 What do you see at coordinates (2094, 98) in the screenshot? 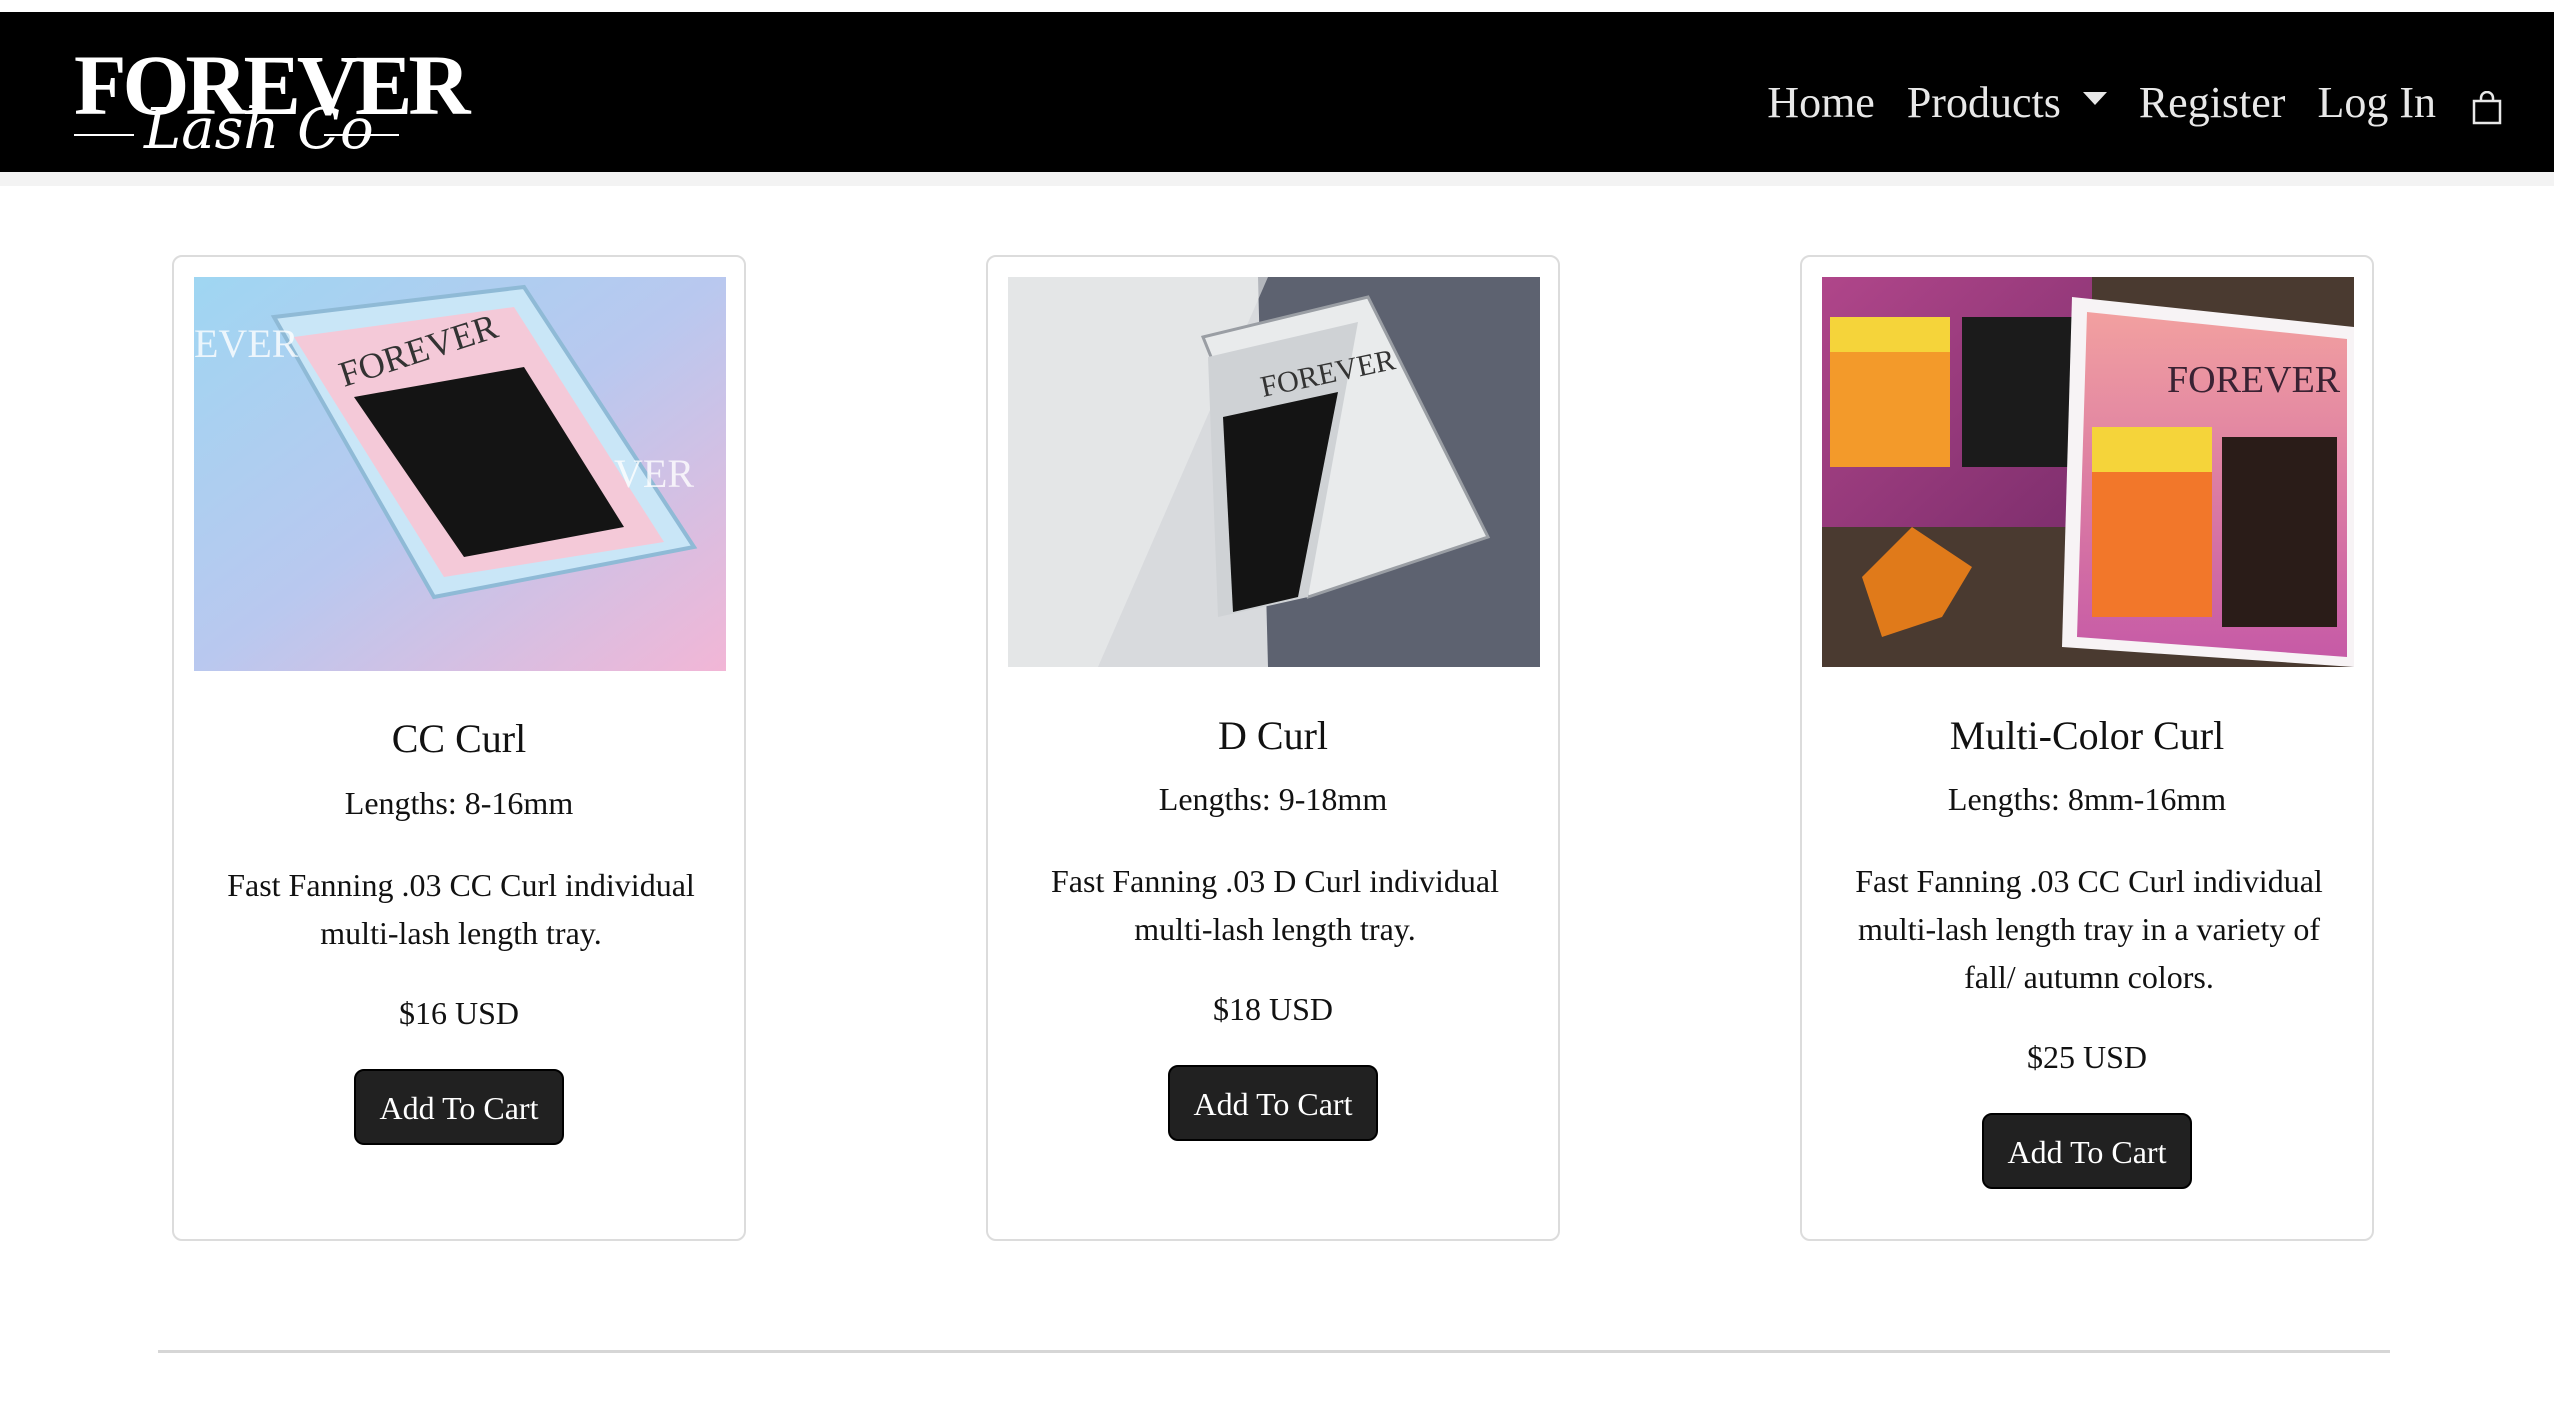
I see `caret-down-icon` at bounding box center [2094, 98].